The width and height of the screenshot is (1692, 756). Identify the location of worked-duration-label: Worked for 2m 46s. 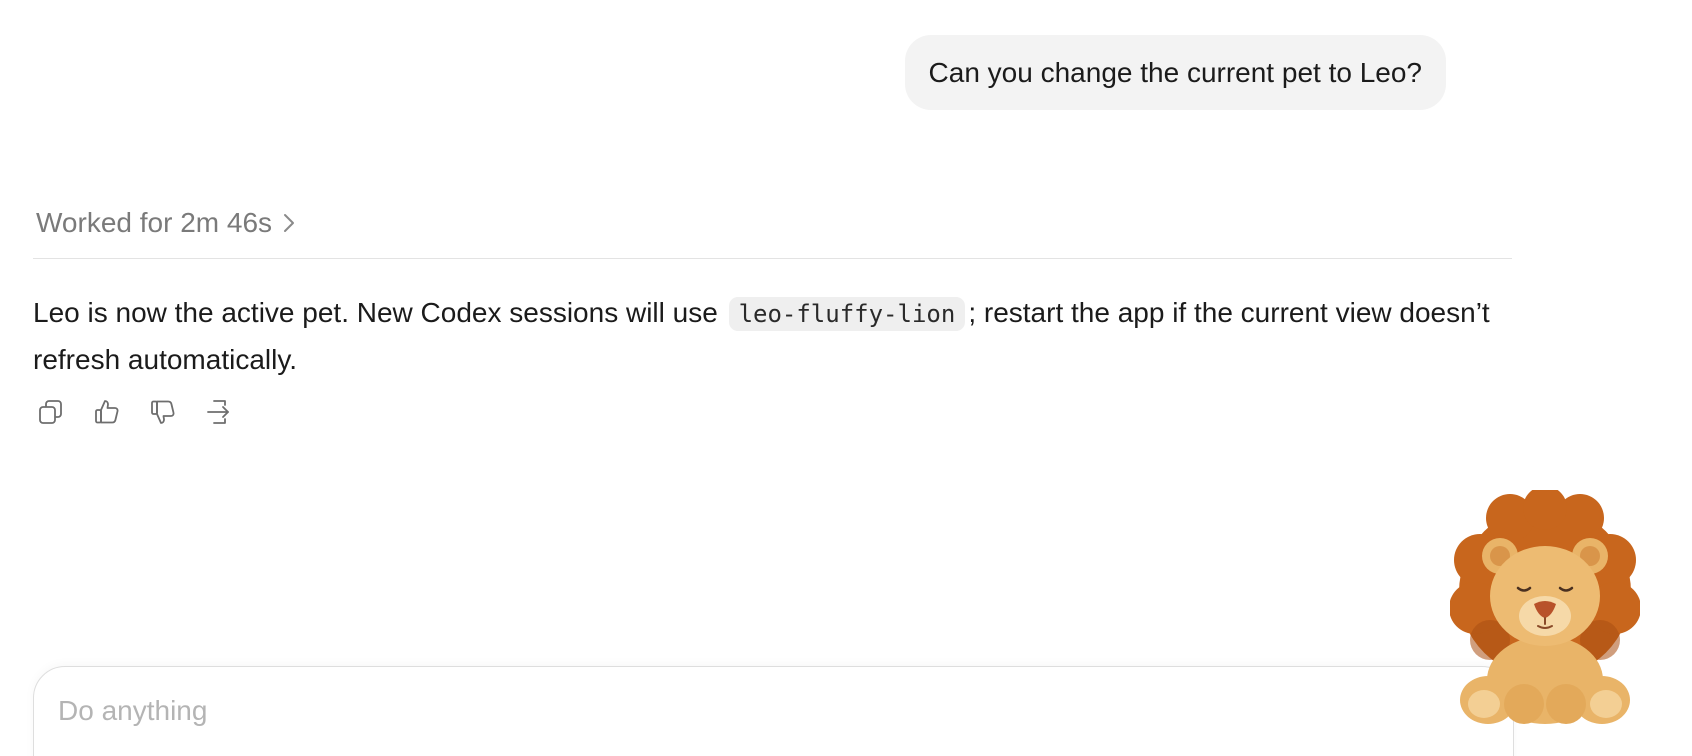
(154, 222).